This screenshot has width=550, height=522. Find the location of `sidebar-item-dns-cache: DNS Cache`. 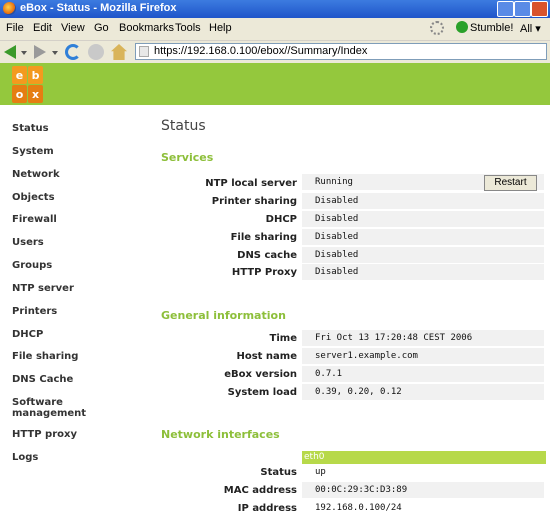

sidebar-item-dns-cache: DNS Cache is located at coordinates (67, 379).